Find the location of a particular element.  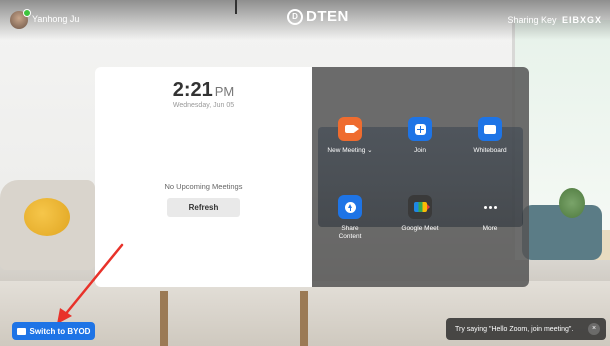

switch-to-byod-button: Switch to BYOD is located at coordinates (53, 331).